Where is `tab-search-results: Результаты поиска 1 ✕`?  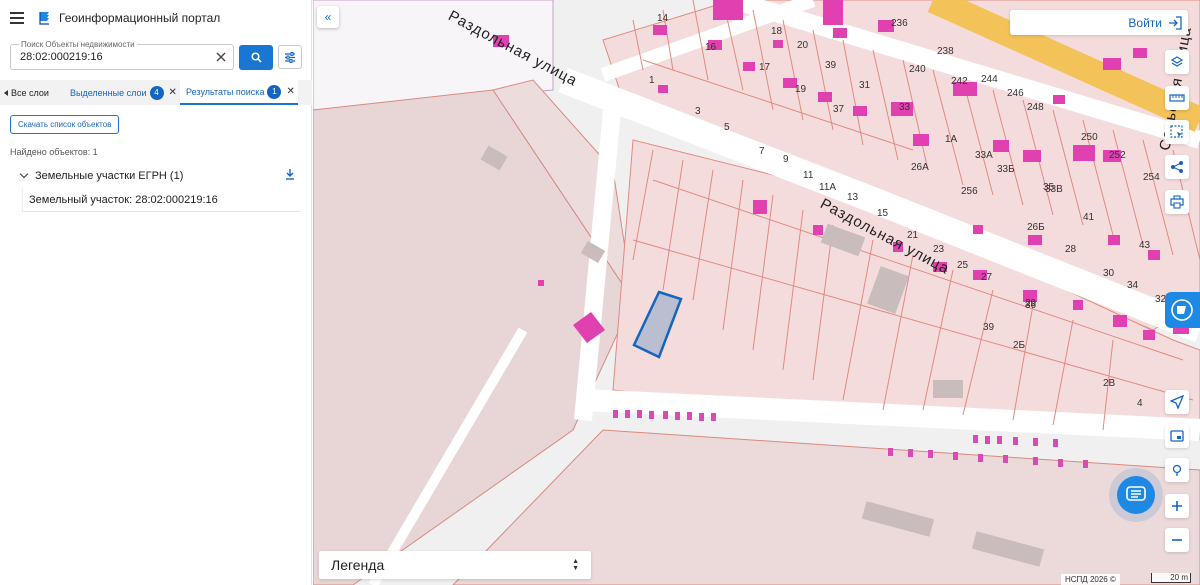 tab-search-results: Результаты поиска 1 ✕ is located at coordinates (239, 92).